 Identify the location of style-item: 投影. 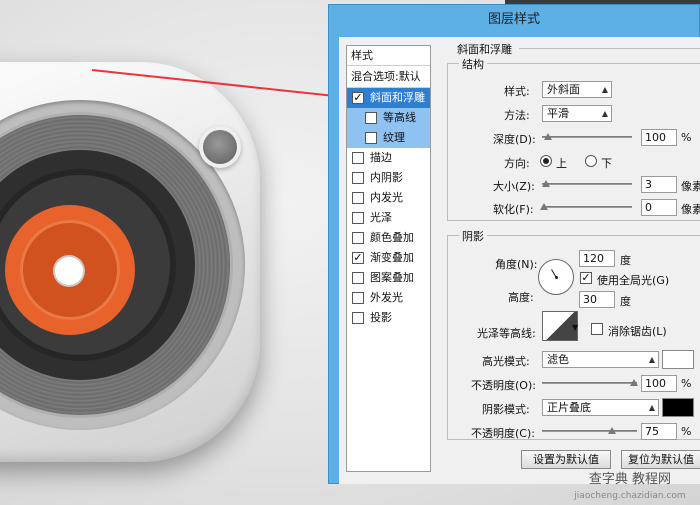
(388, 318).